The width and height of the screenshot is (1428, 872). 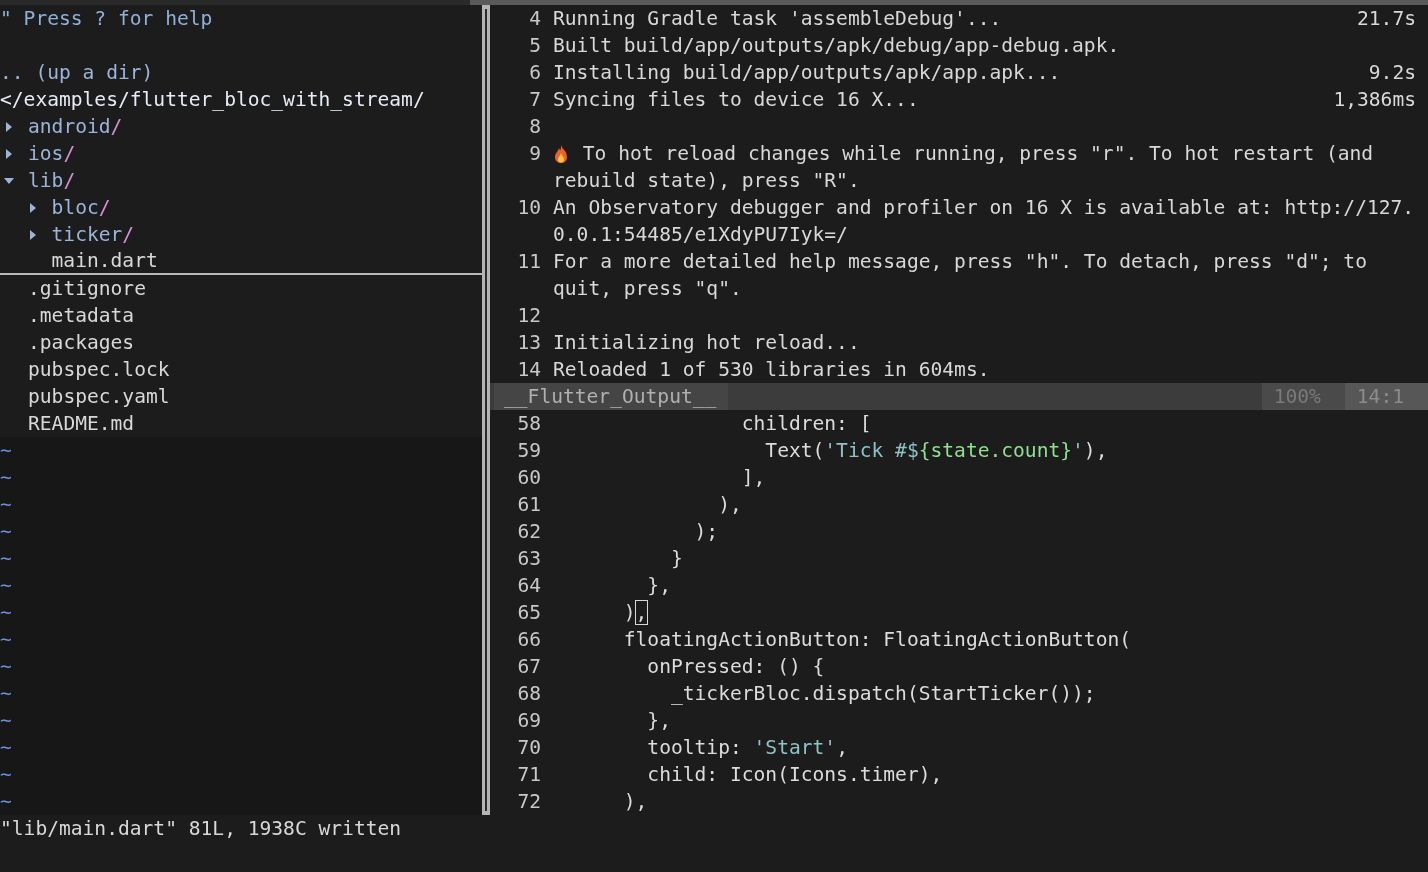 I want to click on file-entry: README.md, so click(x=81, y=423).